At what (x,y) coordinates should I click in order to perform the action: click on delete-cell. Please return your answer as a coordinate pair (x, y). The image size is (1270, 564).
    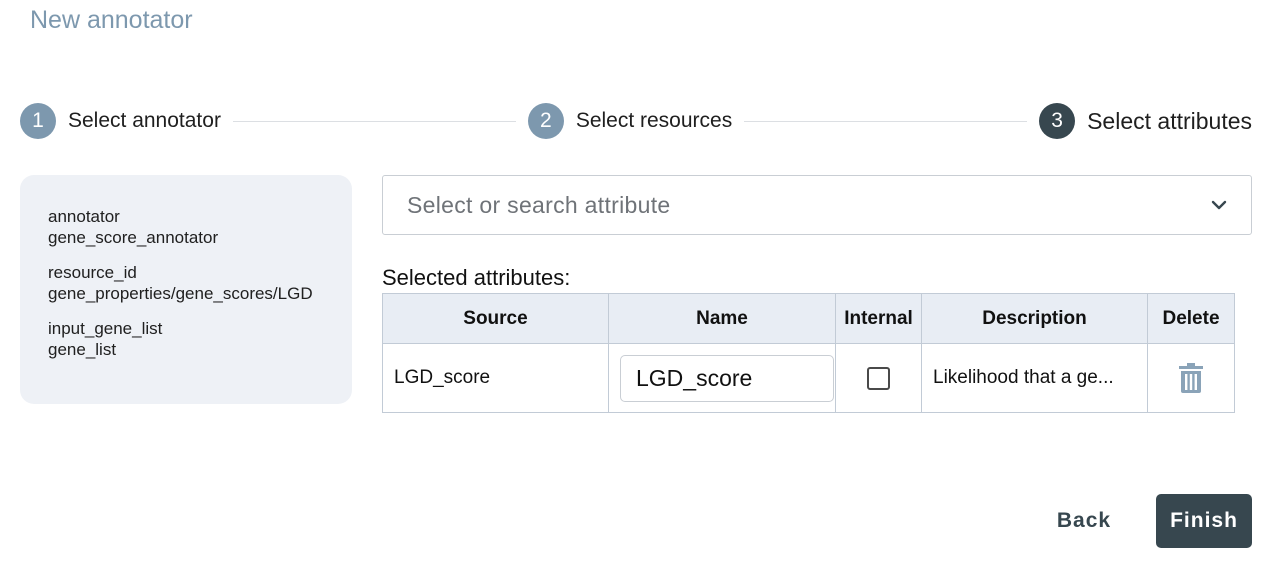
    Looking at the image, I should click on (1191, 378).